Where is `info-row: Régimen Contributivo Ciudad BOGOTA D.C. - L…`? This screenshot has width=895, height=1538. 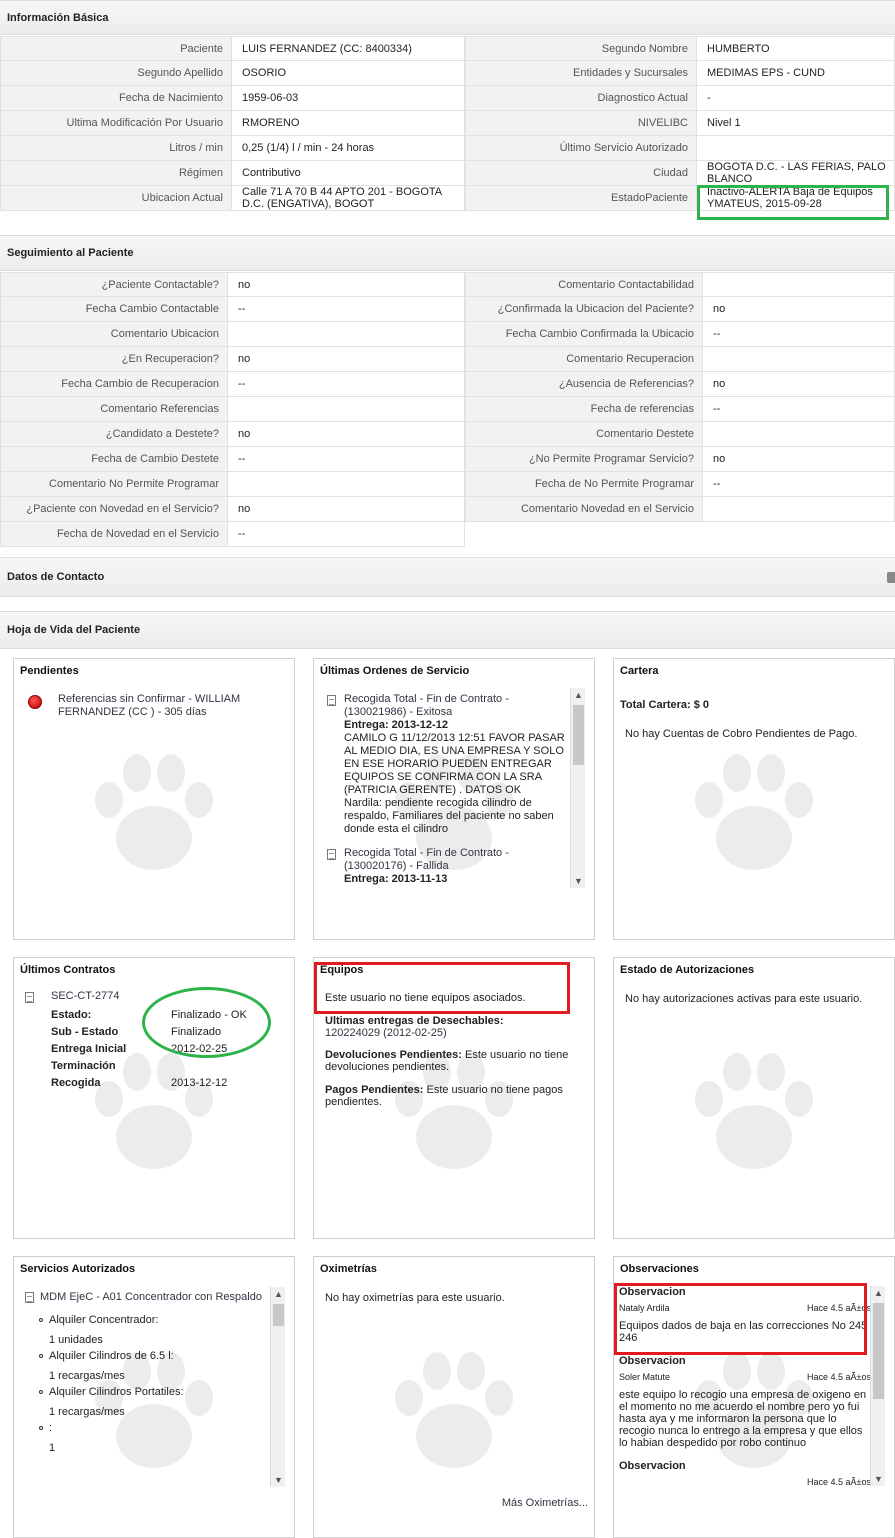 info-row: Régimen Contributivo Ciudad BOGOTA D.C. - L… is located at coordinates (447, 173).